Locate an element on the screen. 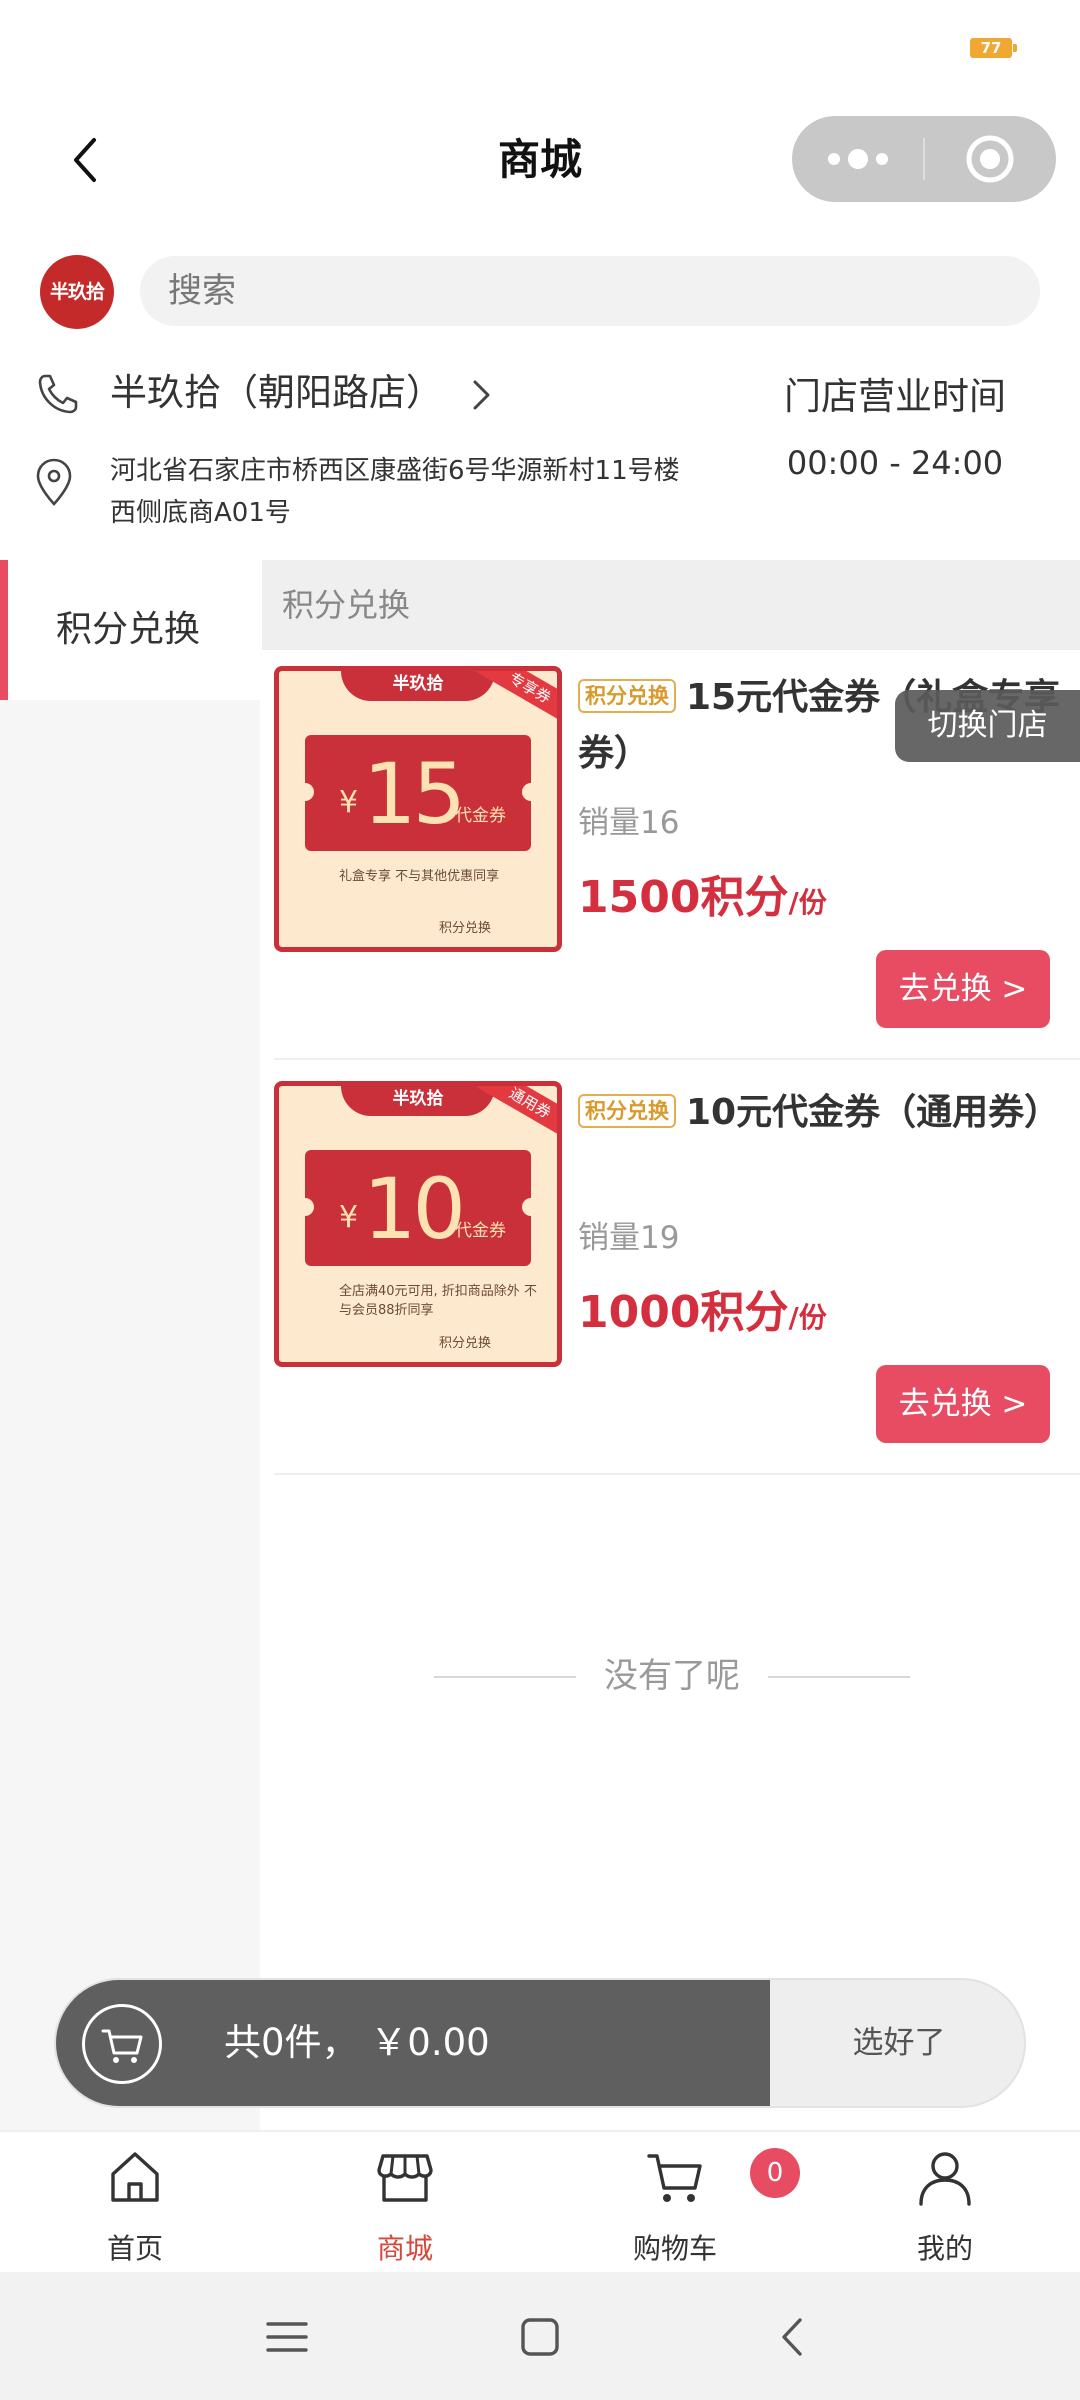  battery-icon: 77 is located at coordinates (993, 48).